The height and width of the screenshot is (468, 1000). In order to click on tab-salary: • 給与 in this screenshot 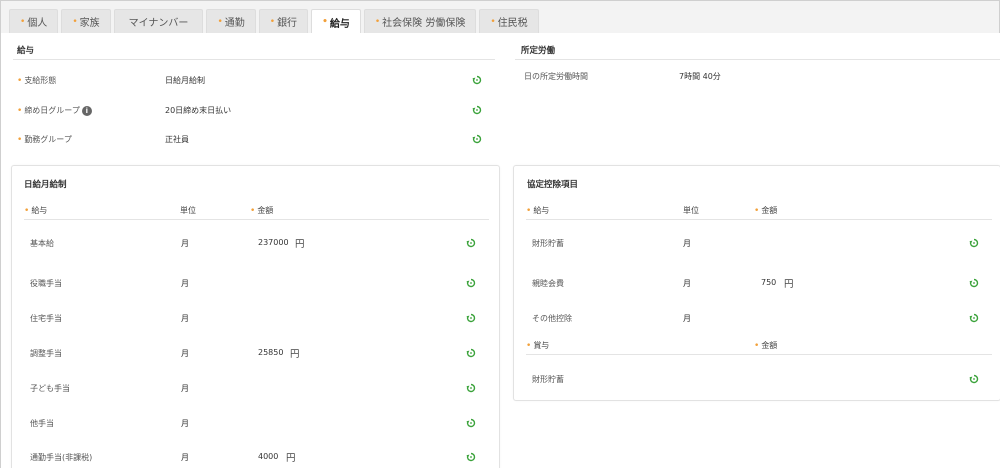, I will do `click(336, 21)`.